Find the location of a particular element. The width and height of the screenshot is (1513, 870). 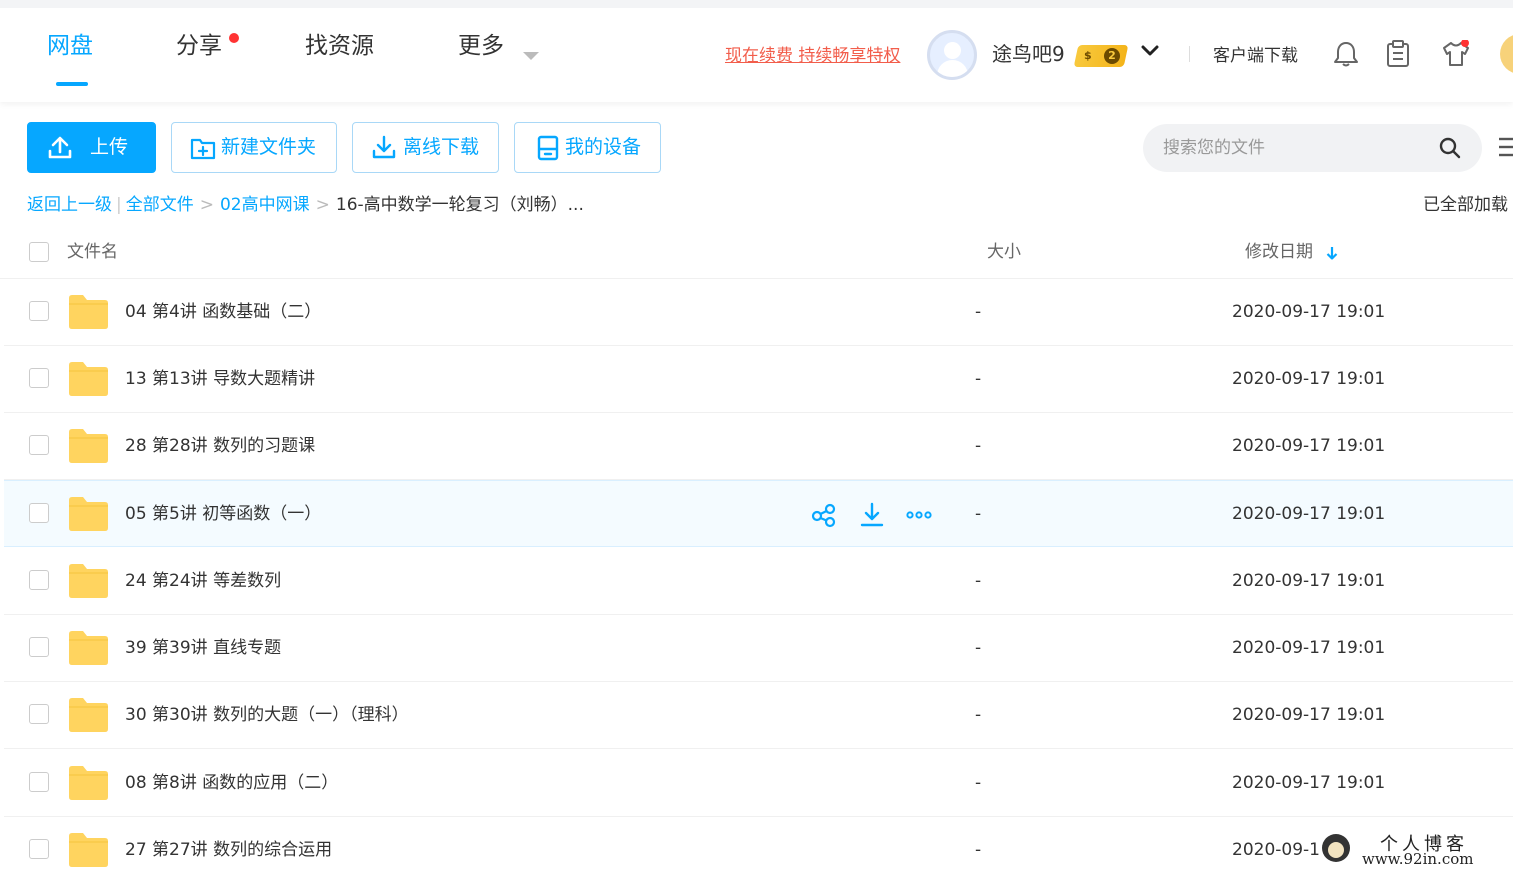

divider is located at coordinates (1189, 54).